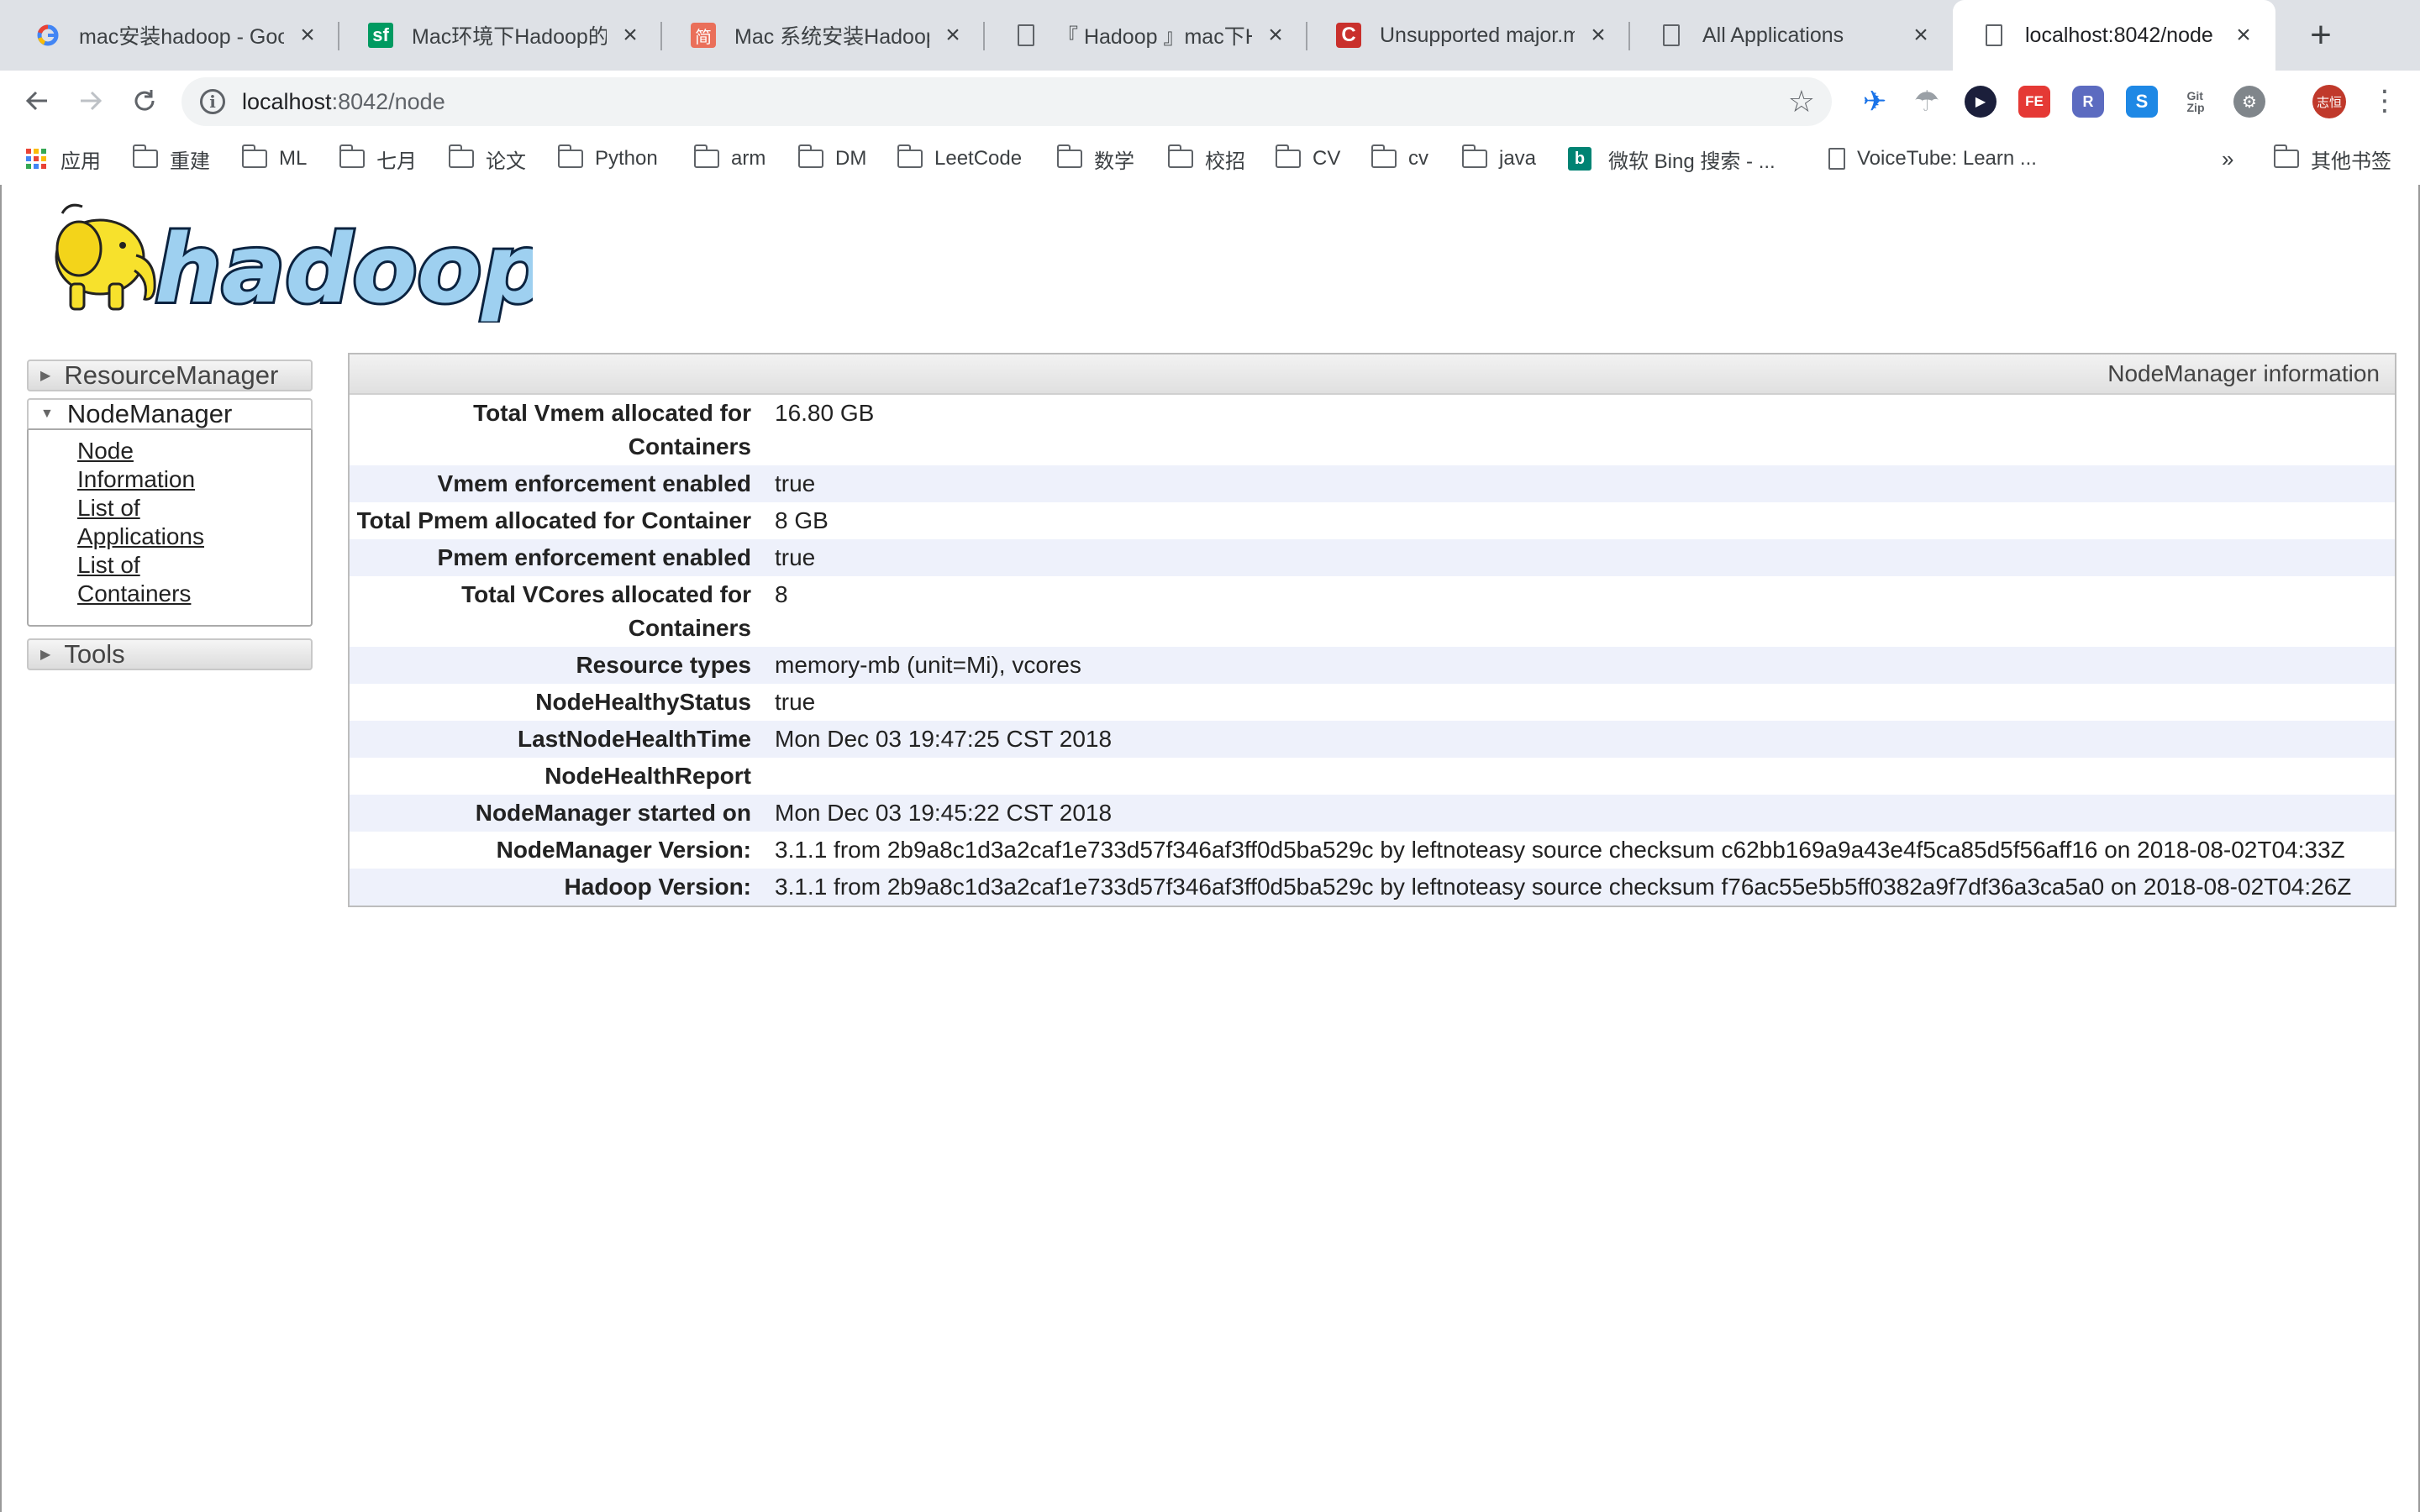 Image resolution: width=2420 pixels, height=1512 pixels. What do you see at coordinates (1095, 159) in the screenshot?
I see `bookmark-folder: 数学` at bounding box center [1095, 159].